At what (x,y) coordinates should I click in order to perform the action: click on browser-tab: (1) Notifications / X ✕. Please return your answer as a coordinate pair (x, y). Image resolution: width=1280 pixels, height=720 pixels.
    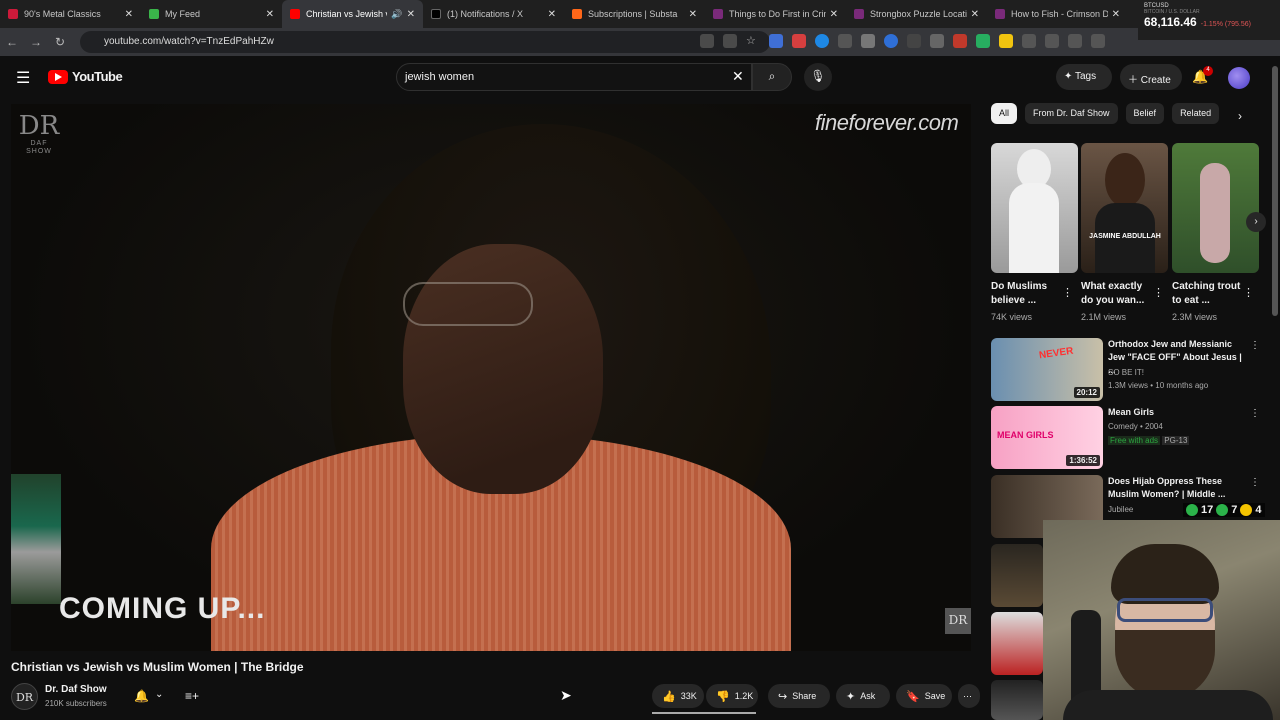
    Looking at the image, I should click on (493, 14).